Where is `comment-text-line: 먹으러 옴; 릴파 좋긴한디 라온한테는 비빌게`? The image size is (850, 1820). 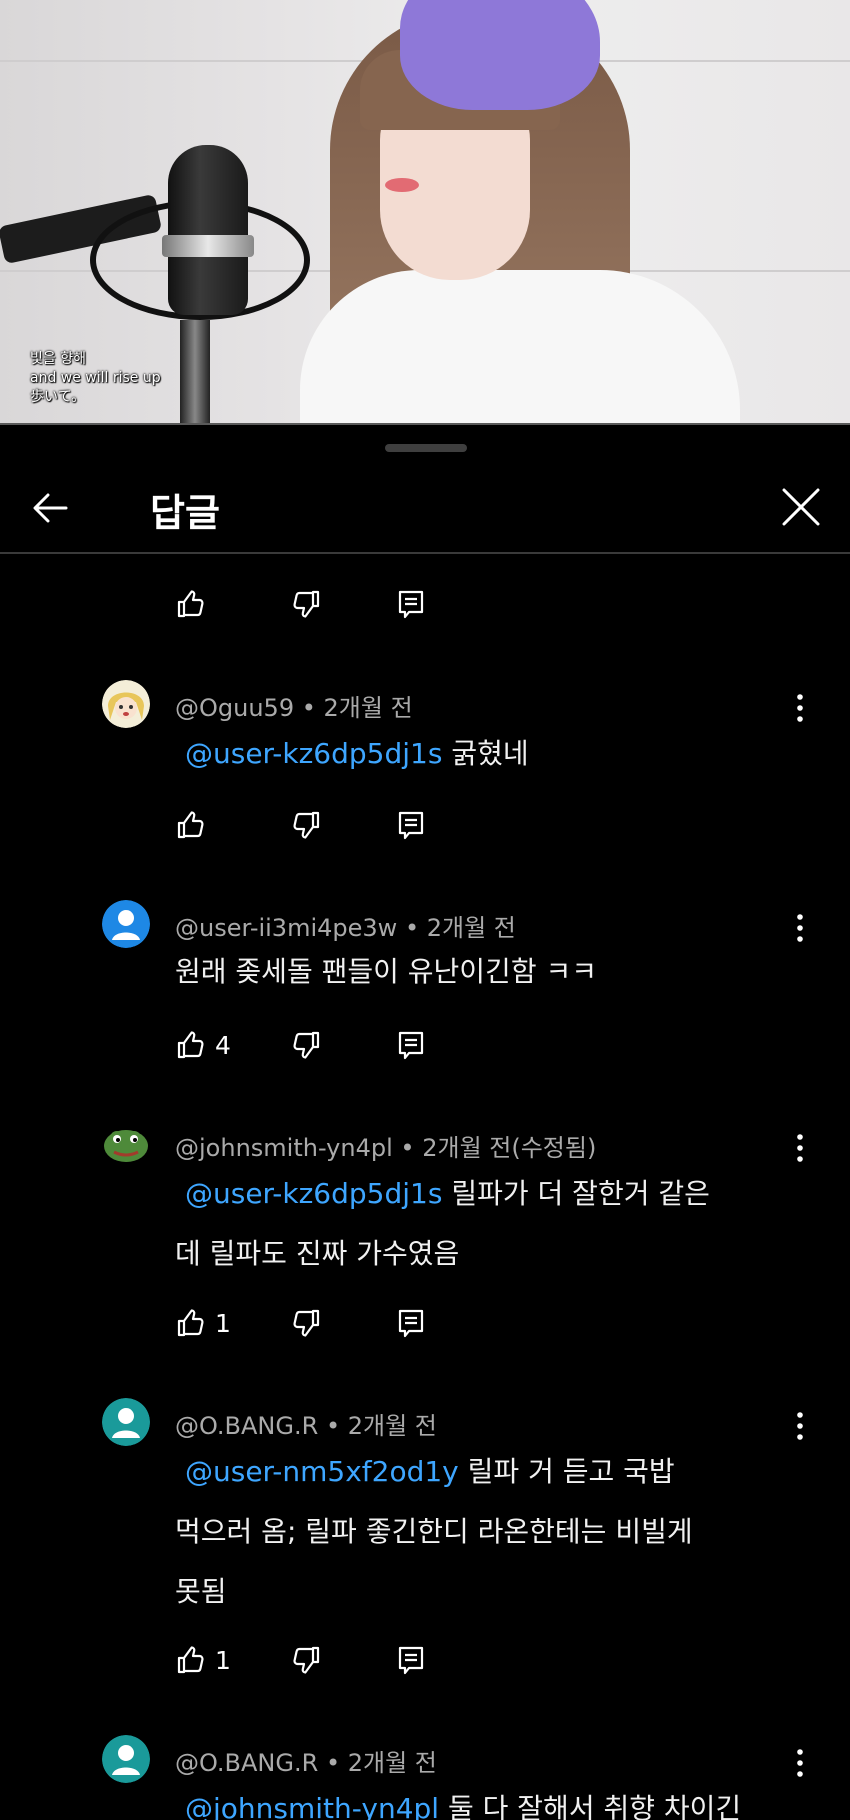
comment-text-line: 먹으러 옴; 릴파 좋긴한디 라온한테는 비빌게 is located at coordinates (434, 1531).